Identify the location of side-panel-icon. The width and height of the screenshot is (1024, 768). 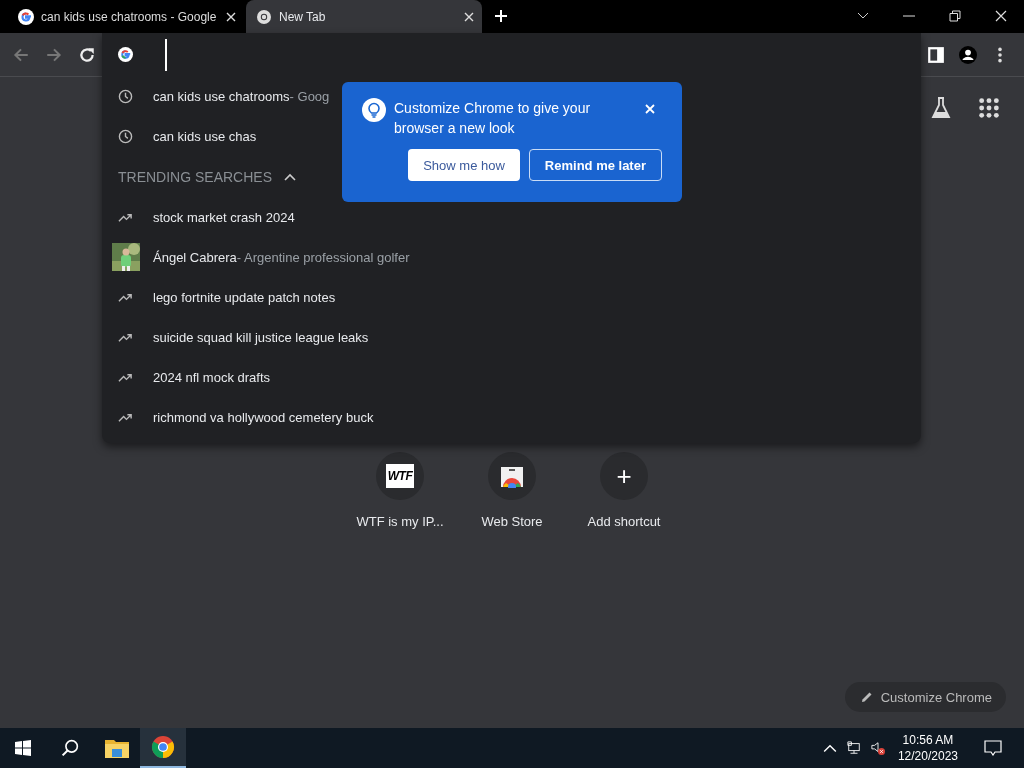
(936, 54).